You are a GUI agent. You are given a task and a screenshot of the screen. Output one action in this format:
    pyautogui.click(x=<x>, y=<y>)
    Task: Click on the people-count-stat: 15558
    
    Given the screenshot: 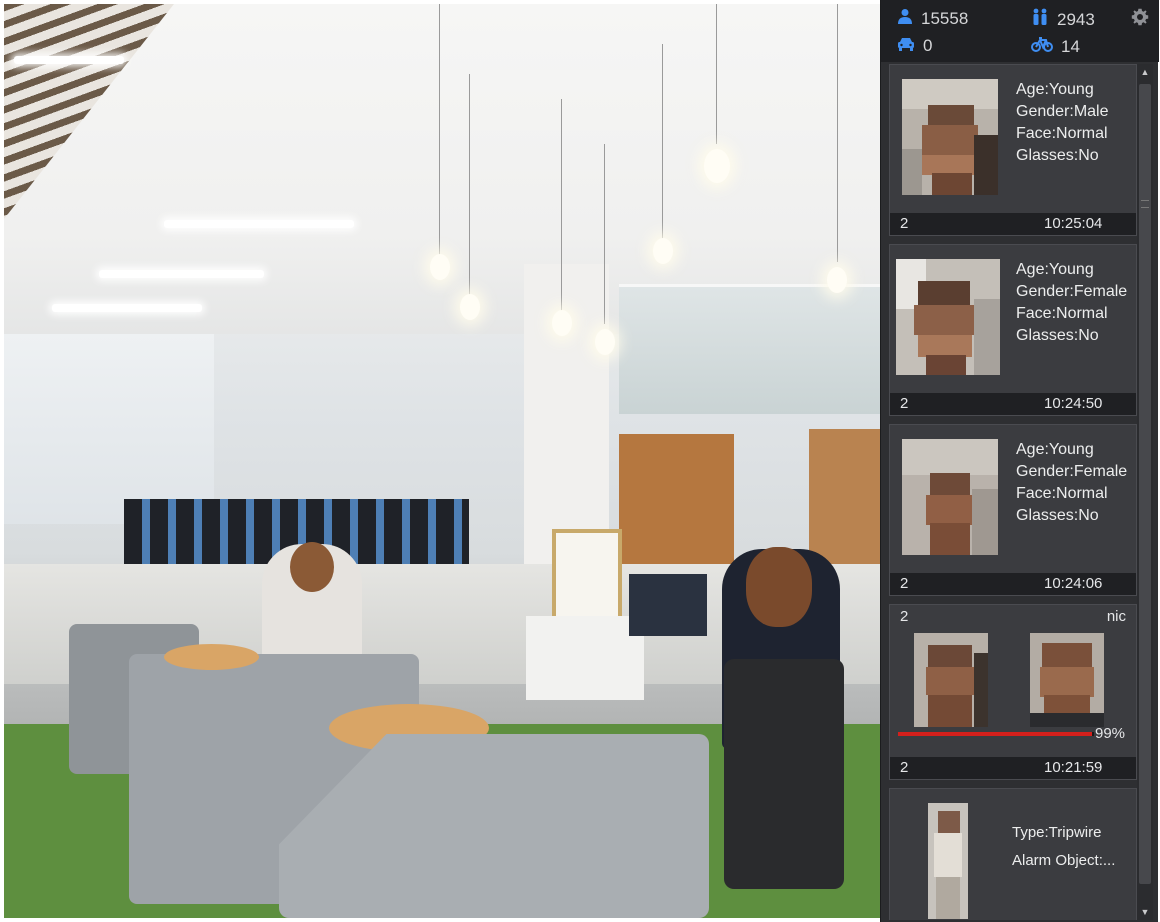 What is the action you would take?
    pyautogui.click(x=932, y=18)
    